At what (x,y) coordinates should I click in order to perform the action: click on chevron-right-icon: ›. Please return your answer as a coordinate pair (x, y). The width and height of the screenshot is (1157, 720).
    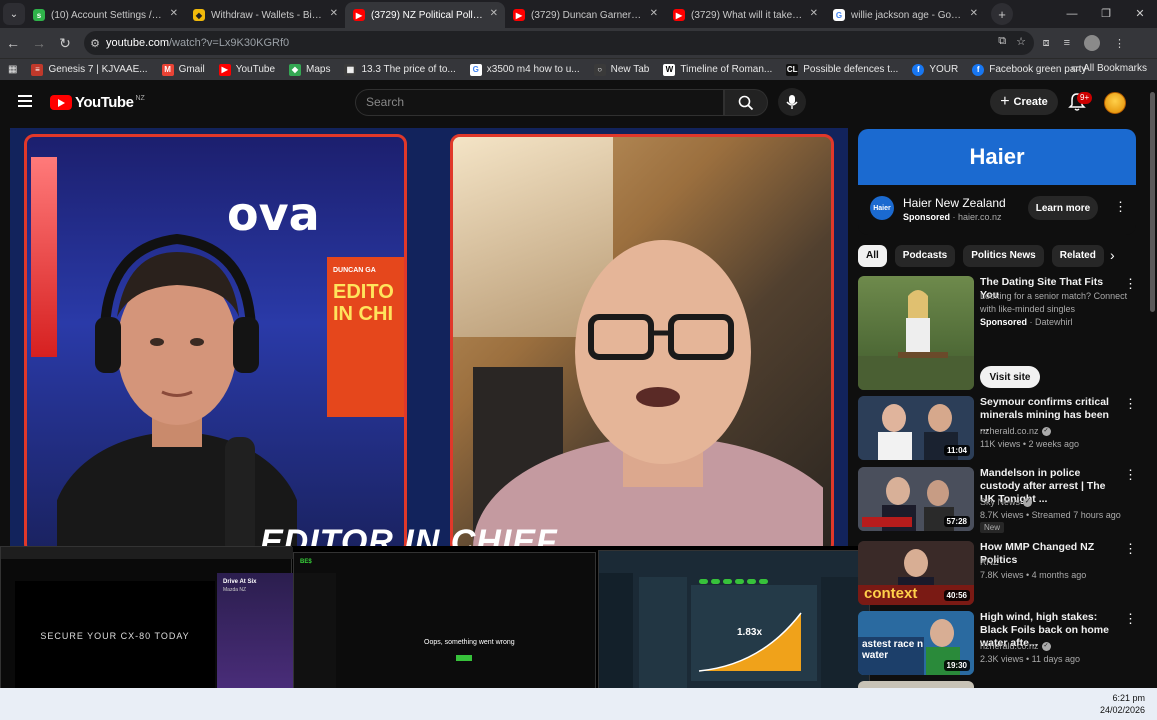
    Looking at the image, I should click on (1112, 255).